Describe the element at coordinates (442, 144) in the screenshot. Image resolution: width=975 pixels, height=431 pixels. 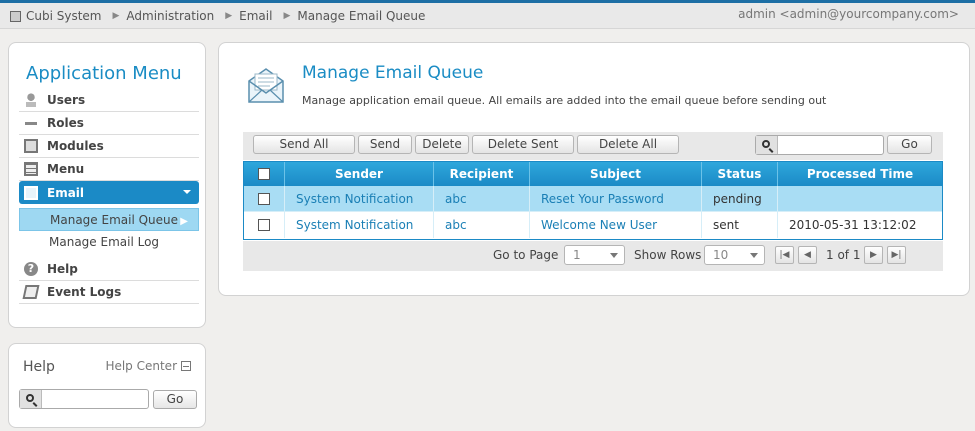
I see `delete-button: Delete` at that location.